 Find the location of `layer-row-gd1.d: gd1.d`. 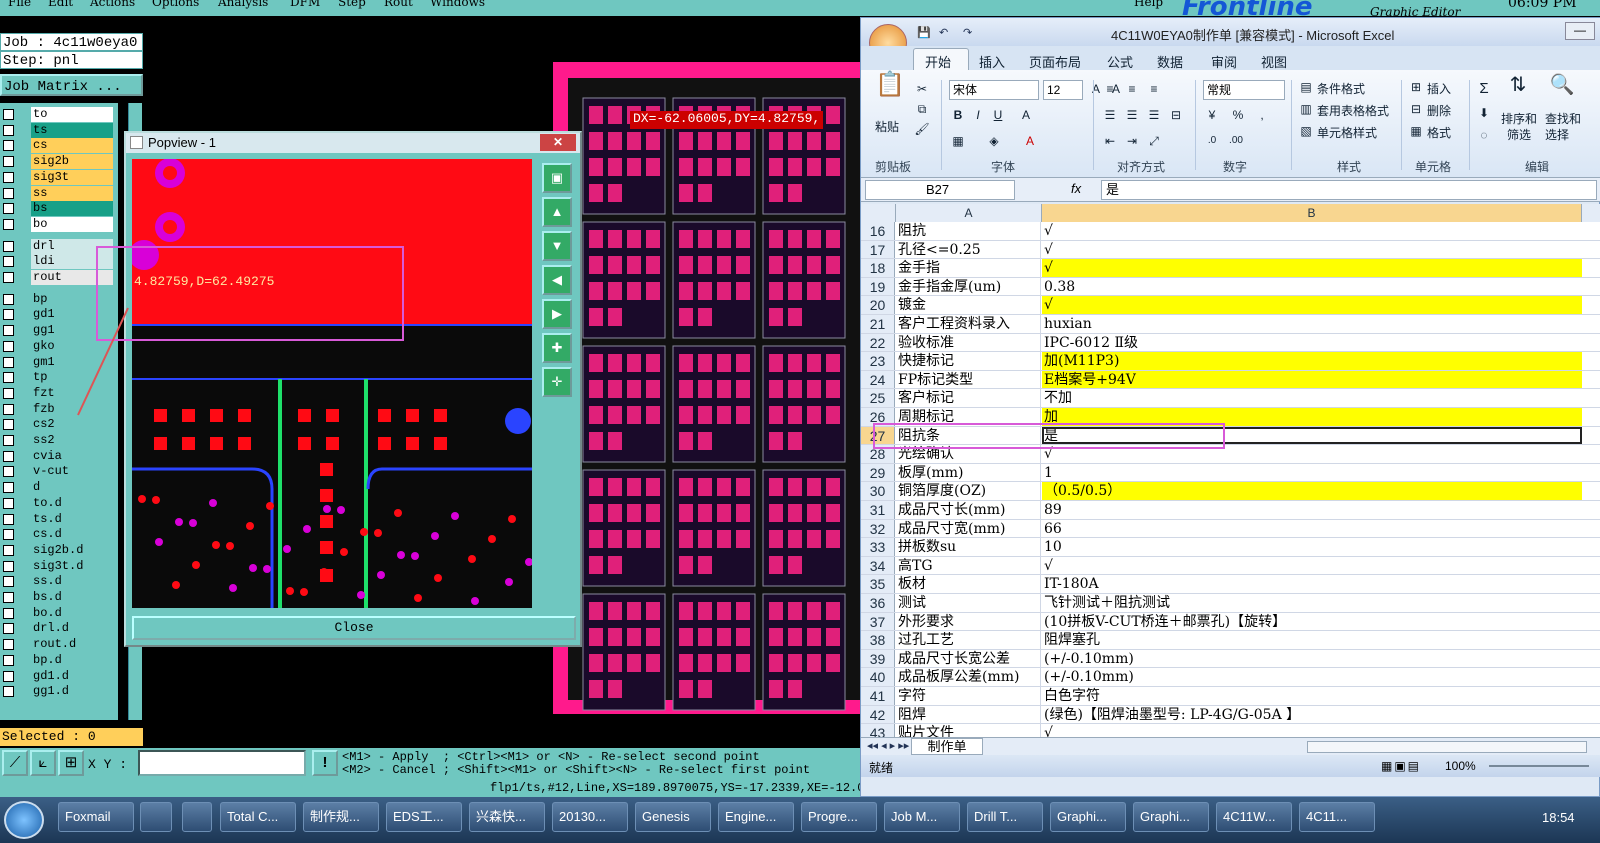

layer-row-gd1.d: gd1.d is located at coordinates (59, 676).